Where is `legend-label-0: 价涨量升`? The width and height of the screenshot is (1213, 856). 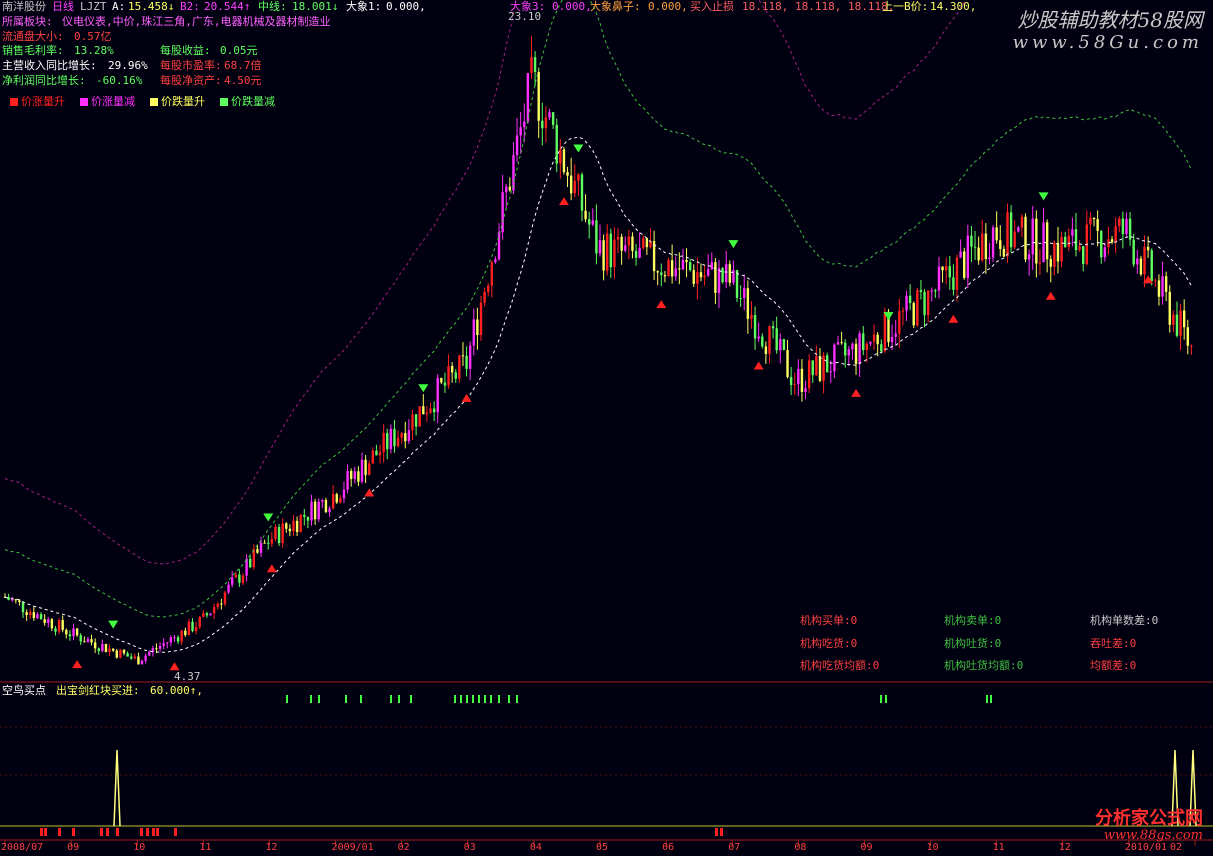
legend-label-0: 价涨量升 is located at coordinates (43, 101).